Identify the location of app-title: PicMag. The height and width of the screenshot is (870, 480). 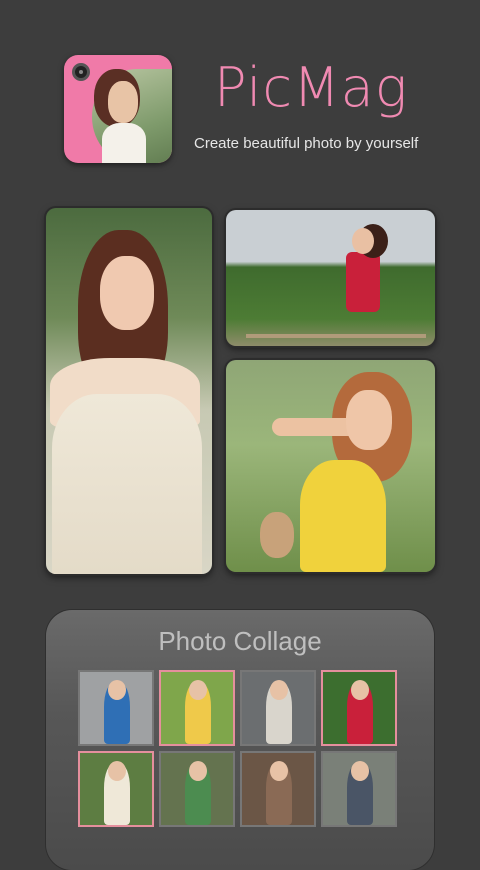
(311, 87).